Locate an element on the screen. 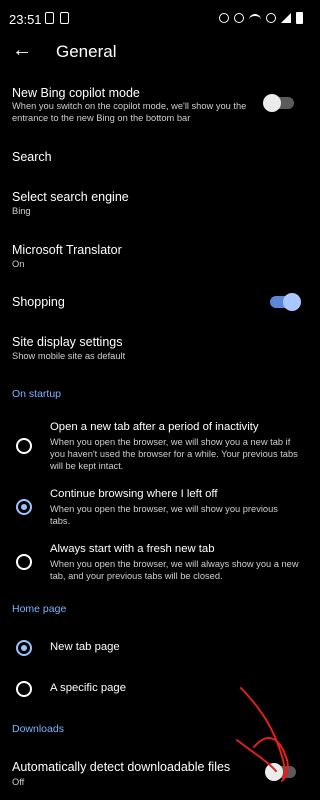 The height and width of the screenshot is (800, 320). shopping-toggle is located at coordinates (285, 302).